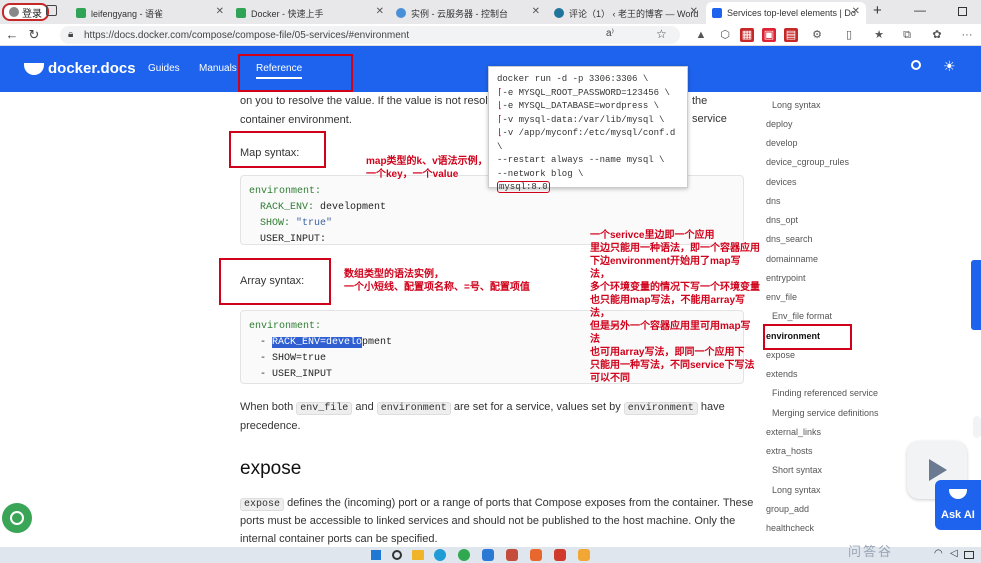 This screenshot has width=981, height=563. What do you see at coordinates (877, 10) in the screenshot?
I see `new-tab-icon: +` at bounding box center [877, 10].